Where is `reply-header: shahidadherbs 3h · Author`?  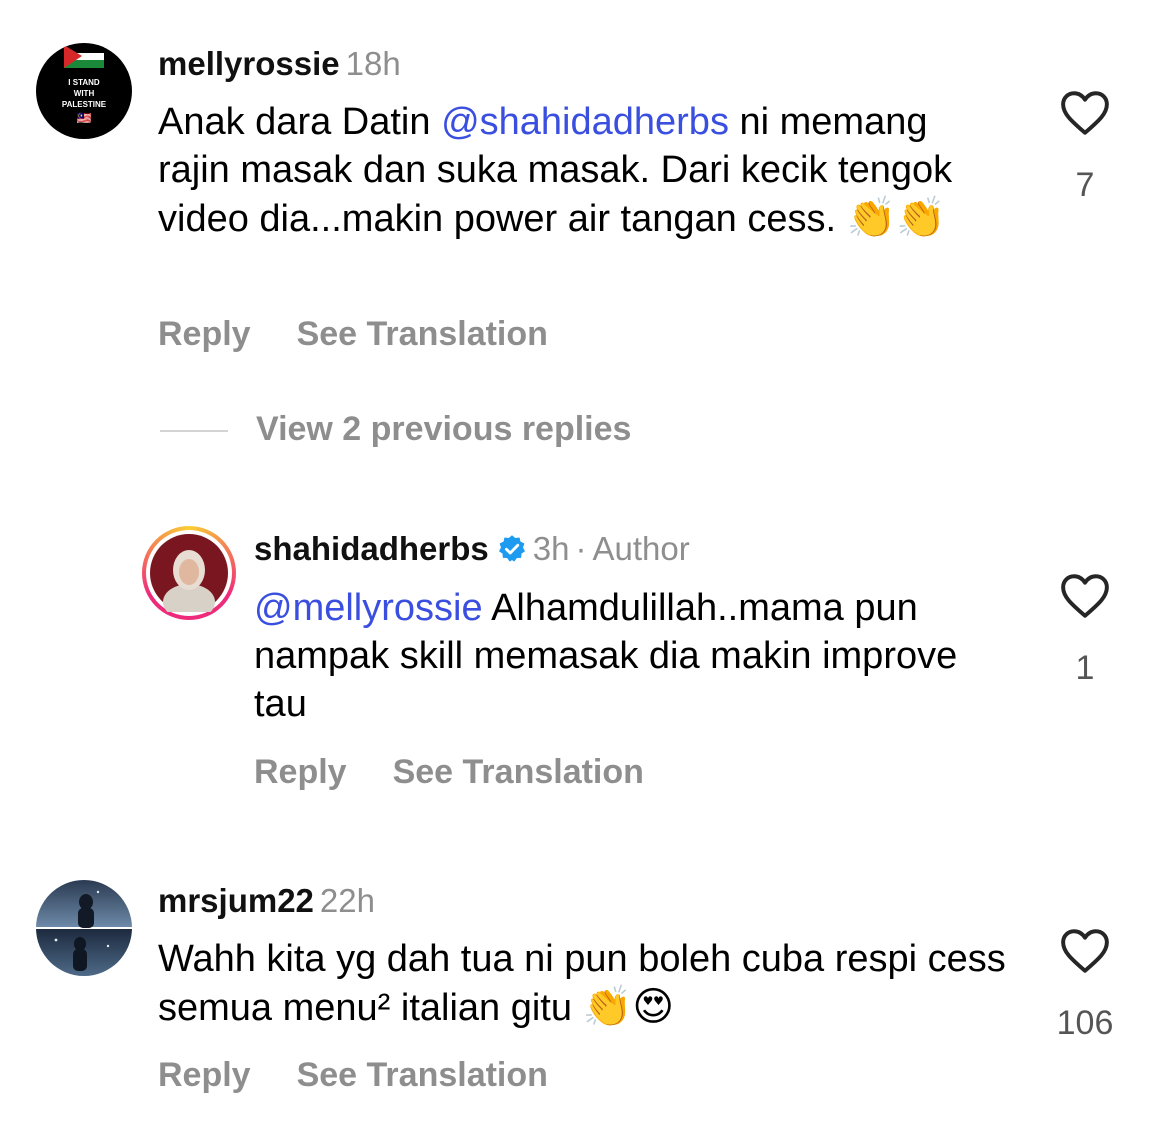
reply-header: shahidadherbs 3h · Author is located at coordinates (472, 549).